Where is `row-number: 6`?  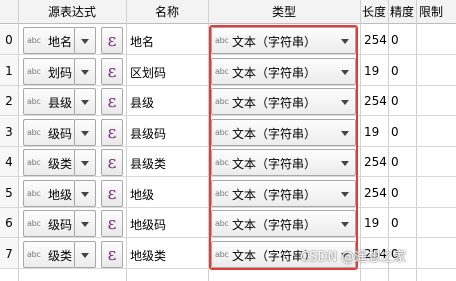 row-number: 6 is located at coordinates (9, 222).